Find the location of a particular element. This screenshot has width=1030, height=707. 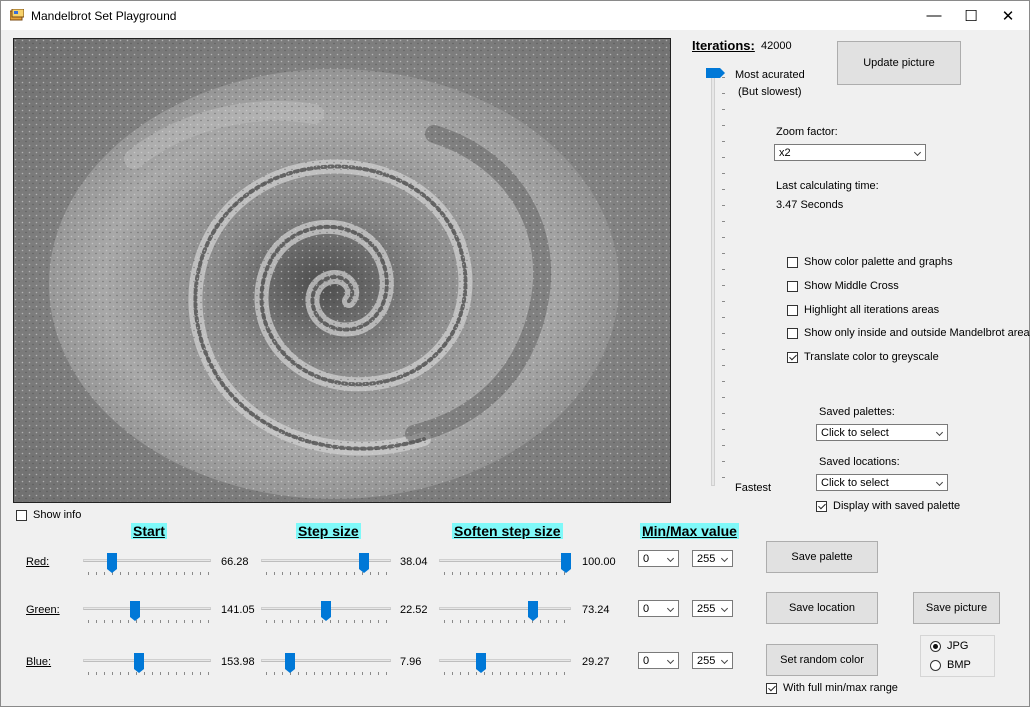

row-label-red: Red: is located at coordinates (38, 562).